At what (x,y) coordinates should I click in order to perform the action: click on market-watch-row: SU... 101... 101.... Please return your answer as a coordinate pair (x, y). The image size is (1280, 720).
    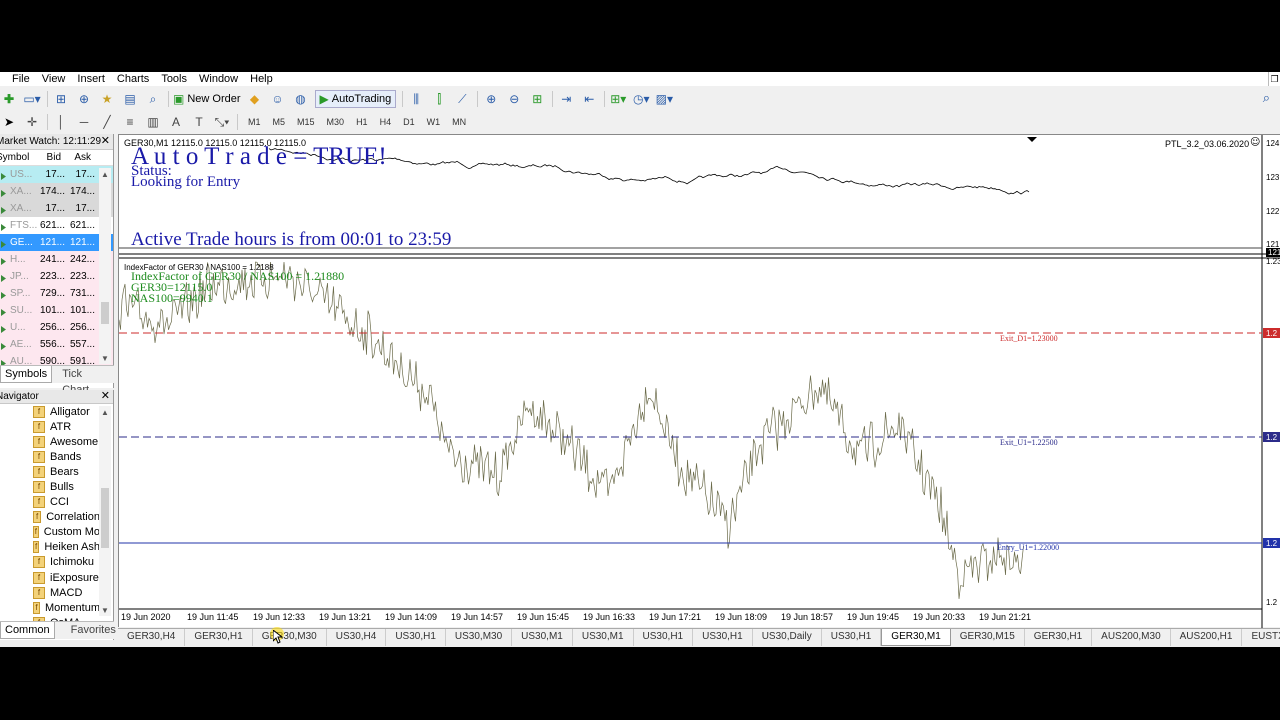
    Looking at the image, I should click on (56, 310).